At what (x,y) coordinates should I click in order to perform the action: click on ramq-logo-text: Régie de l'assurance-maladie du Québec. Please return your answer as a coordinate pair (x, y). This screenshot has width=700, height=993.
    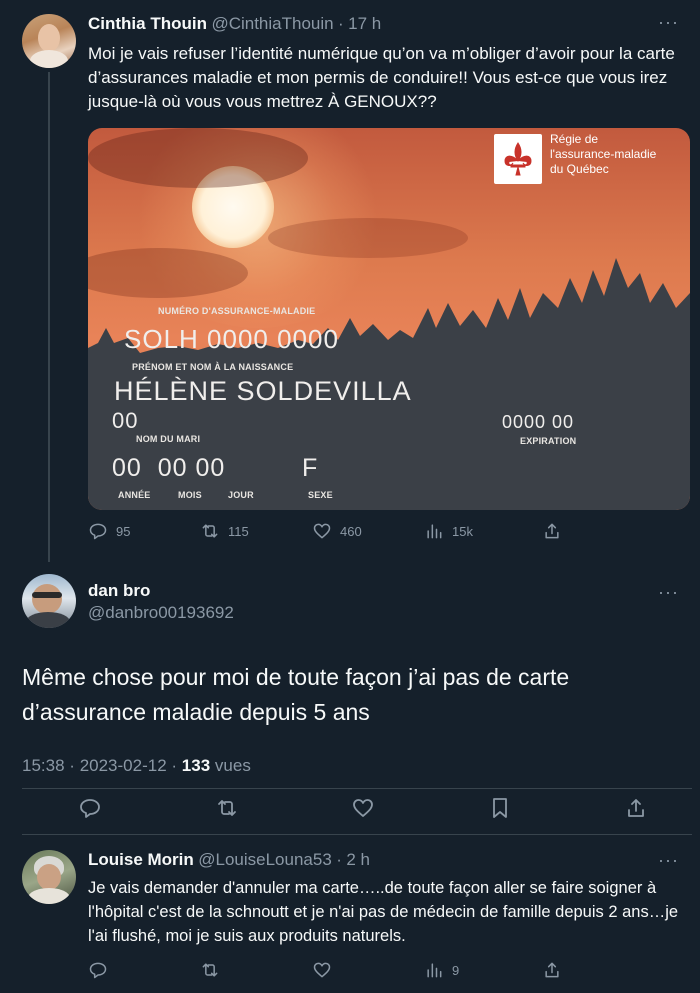
    Looking at the image, I should click on (603, 154).